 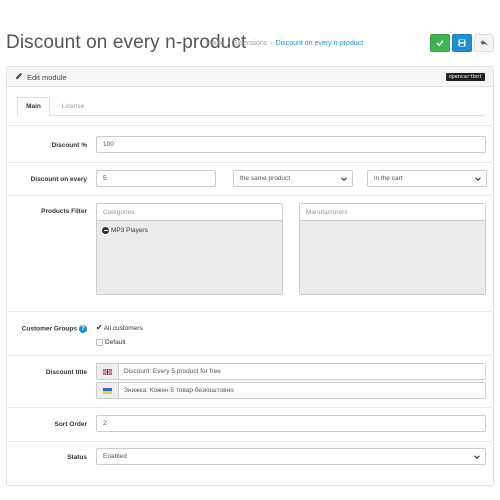 I want to click on discount-title-uk: Знижка: Кожен 5 товар безкоштовно, so click(x=291, y=390).